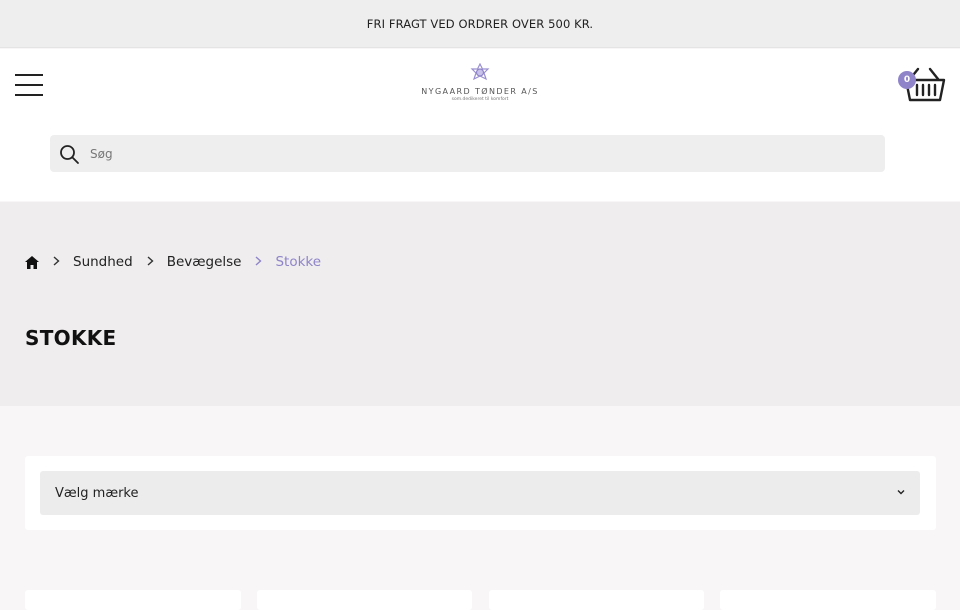 The width and height of the screenshot is (960, 610). What do you see at coordinates (97, 493) in the screenshot?
I see `brand-select-label: Vælg mærke` at bounding box center [97, 493].